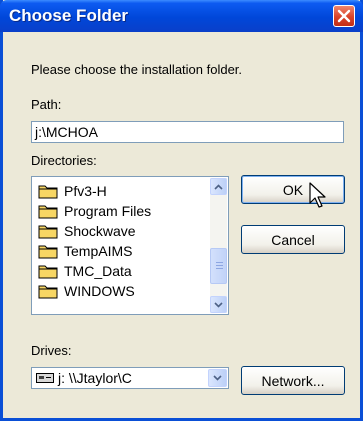 Image resolution: width=363 pixels, height=421 pixels. I want to click on network-drive-icon, so click(45, 378).